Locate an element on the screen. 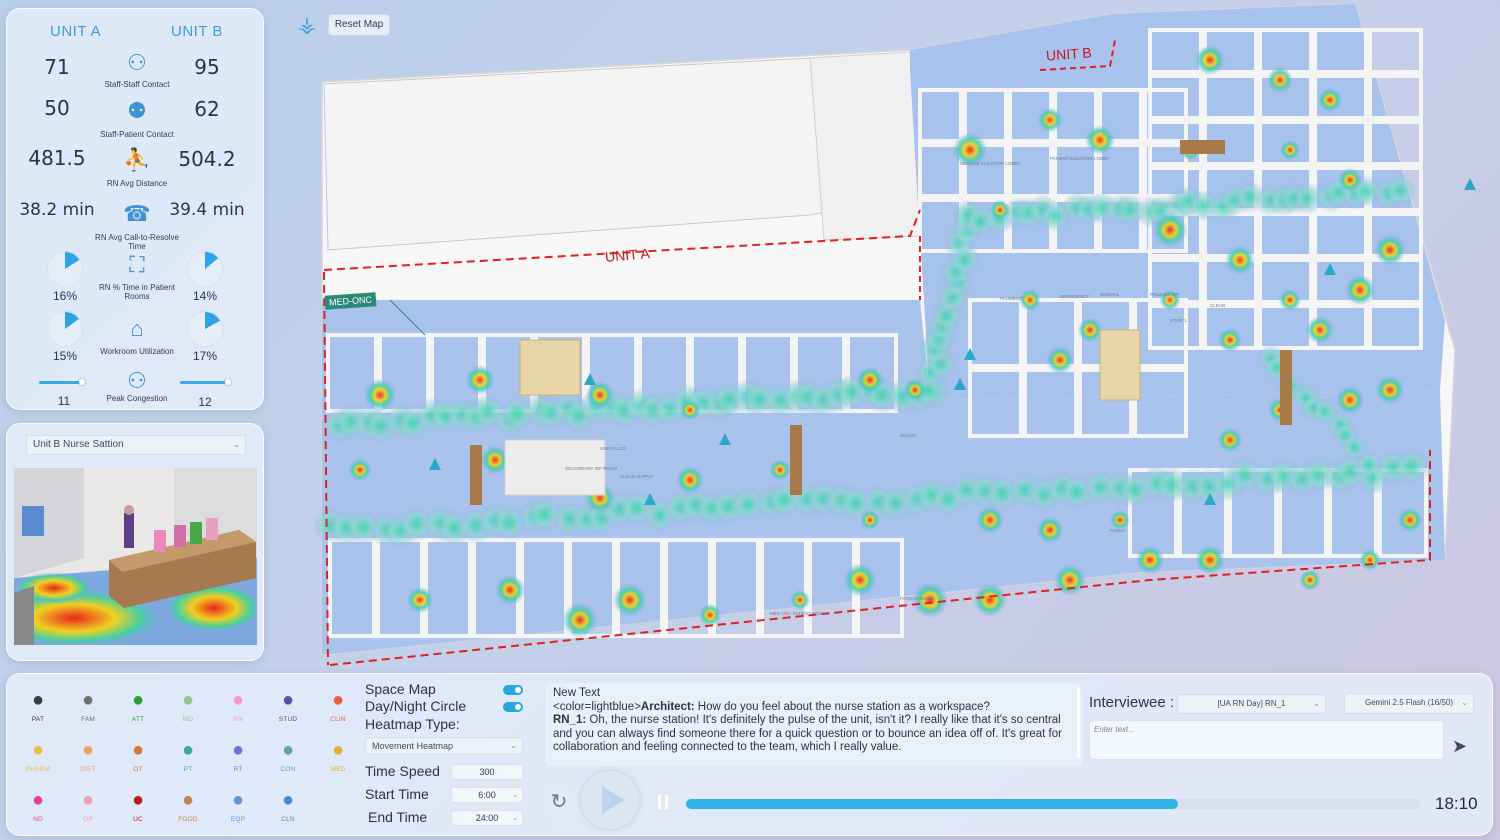  play-button is located at coordinates (610, 800).